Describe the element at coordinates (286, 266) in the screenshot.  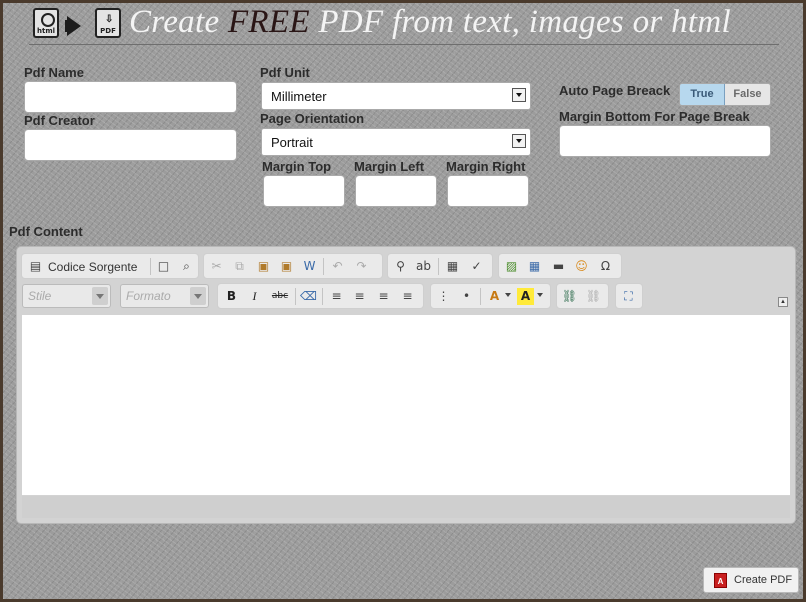
I see `paste-text-icon: ▣` at that location.